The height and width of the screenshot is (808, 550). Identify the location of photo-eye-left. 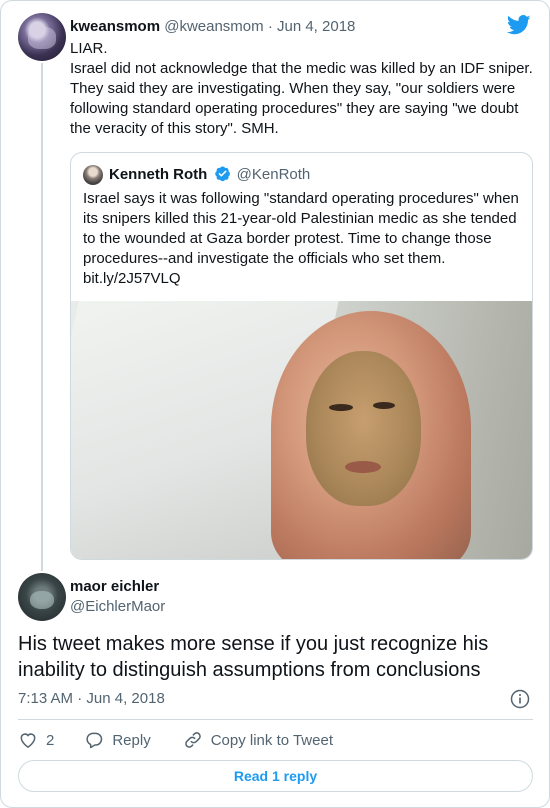
(341, 407).